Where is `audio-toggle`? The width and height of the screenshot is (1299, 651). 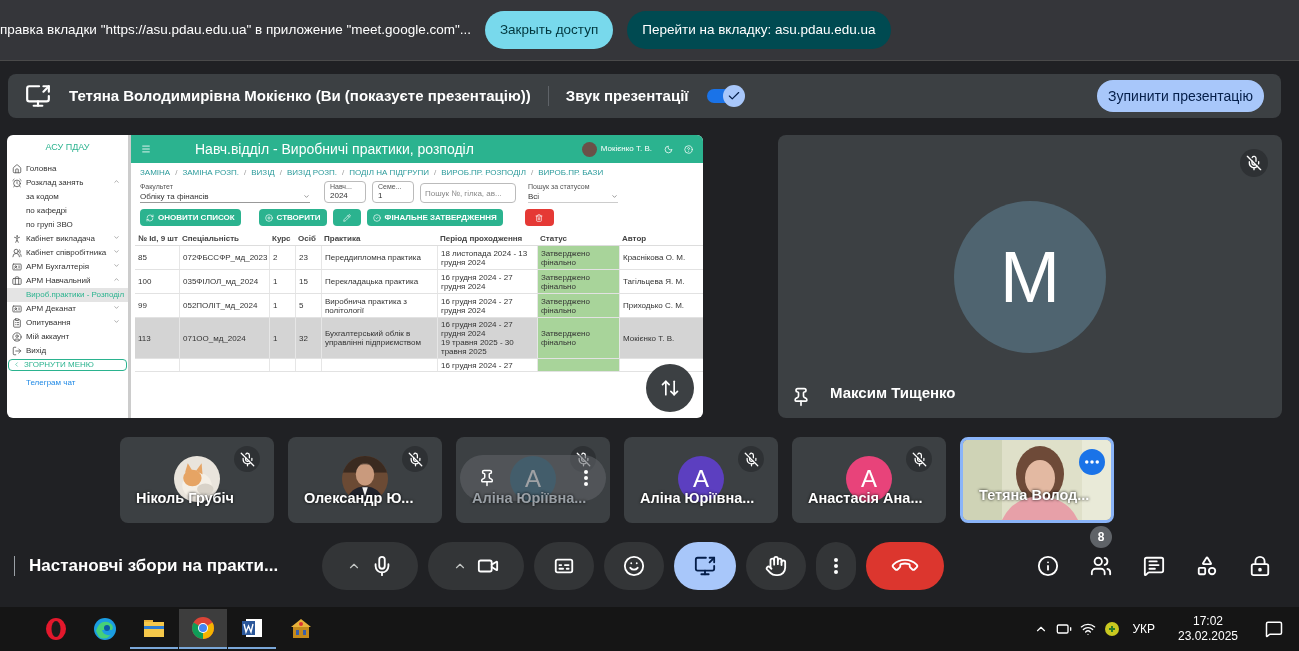 audio-toggle is located at coordinates (725, 96).